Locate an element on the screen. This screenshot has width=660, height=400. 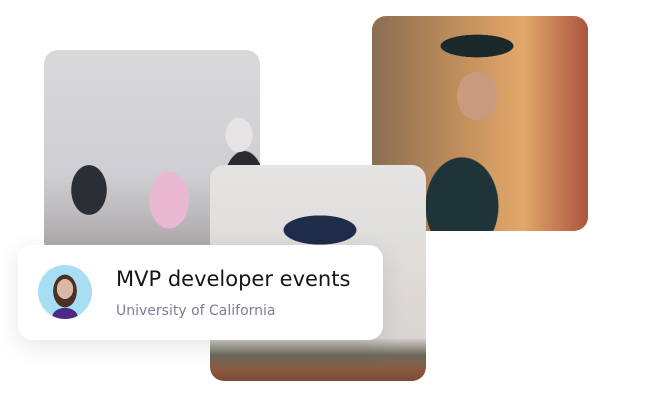
avatar is located at coordinates (65, 292).